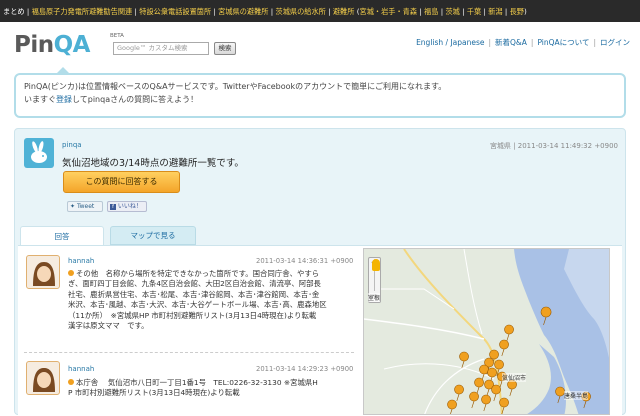  I want to click on answer-divider, so click(189, 352).